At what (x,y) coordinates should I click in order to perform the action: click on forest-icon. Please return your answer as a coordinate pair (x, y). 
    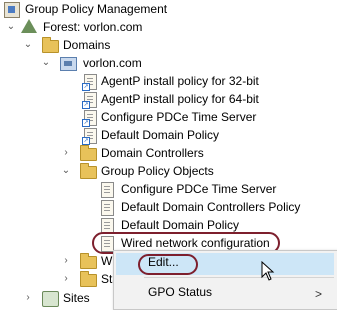
    Looking at the image, I should click on (29, 26).